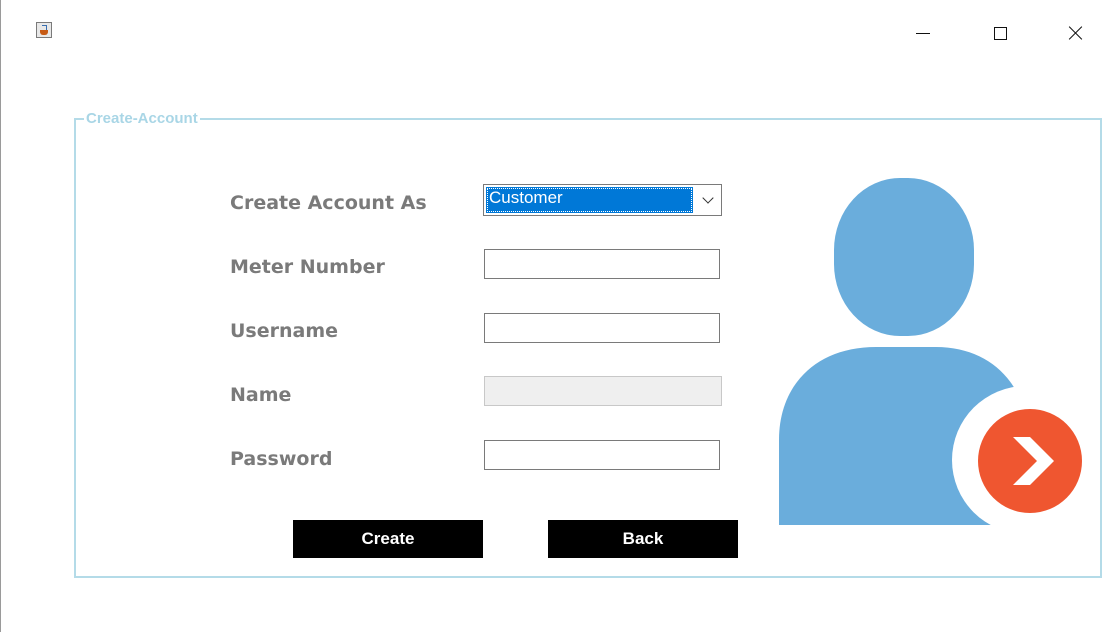 This screenshot has height=632, width=1107. I want to click on username-input, so click(602, 328).